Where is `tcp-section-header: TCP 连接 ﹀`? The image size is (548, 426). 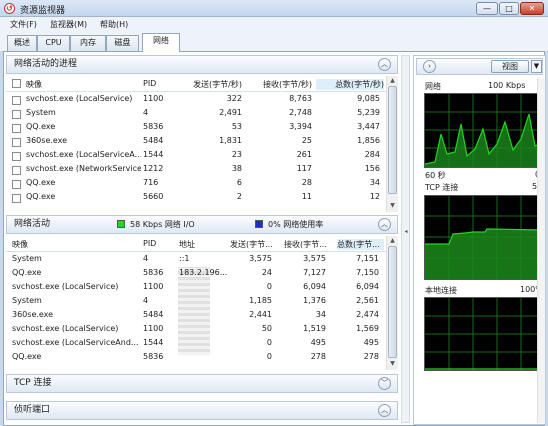 tcp-section-header: TCP 连接 ﹀ is located at coordinates (202, 383).